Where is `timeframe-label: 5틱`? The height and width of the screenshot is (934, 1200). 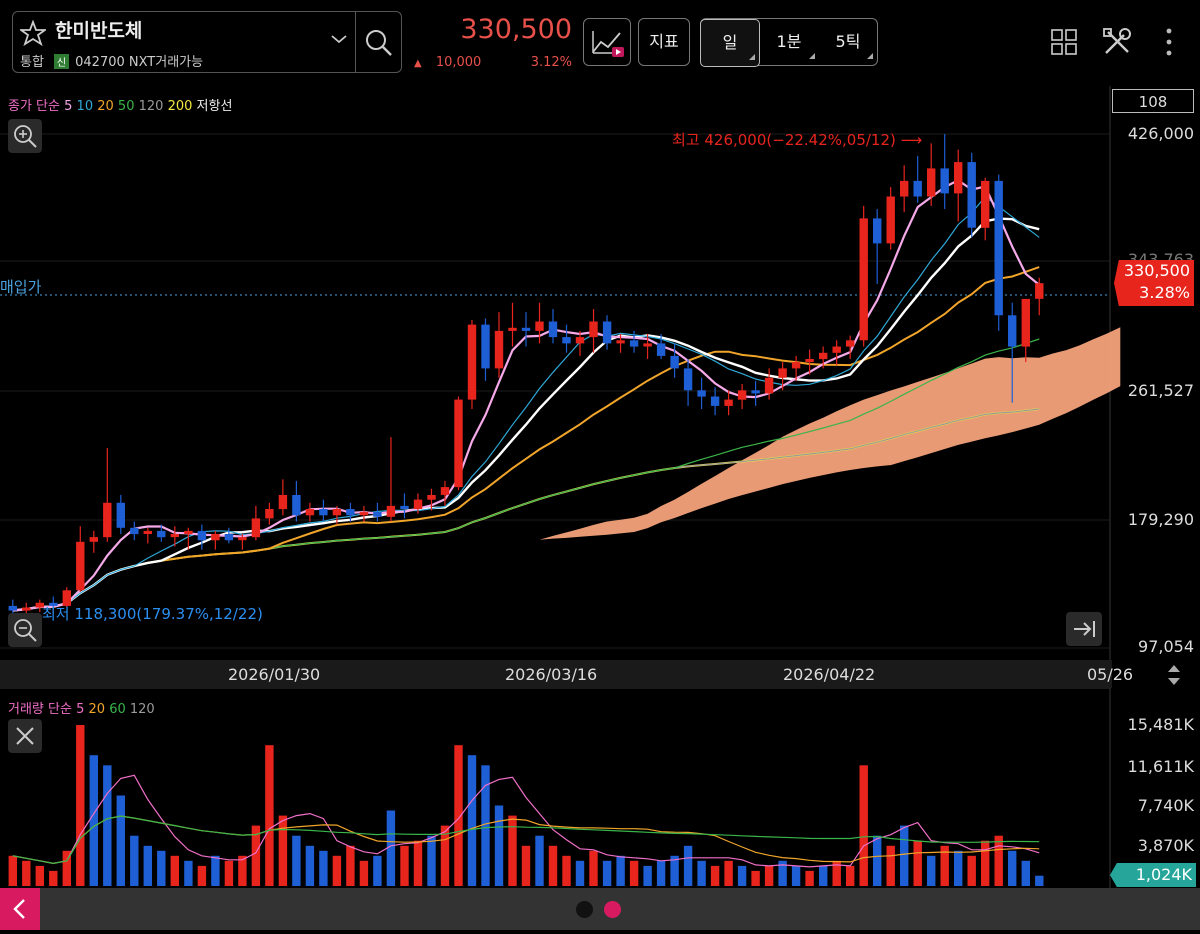
timeframe-label: 5틱 is located at coordinates (848, 41).